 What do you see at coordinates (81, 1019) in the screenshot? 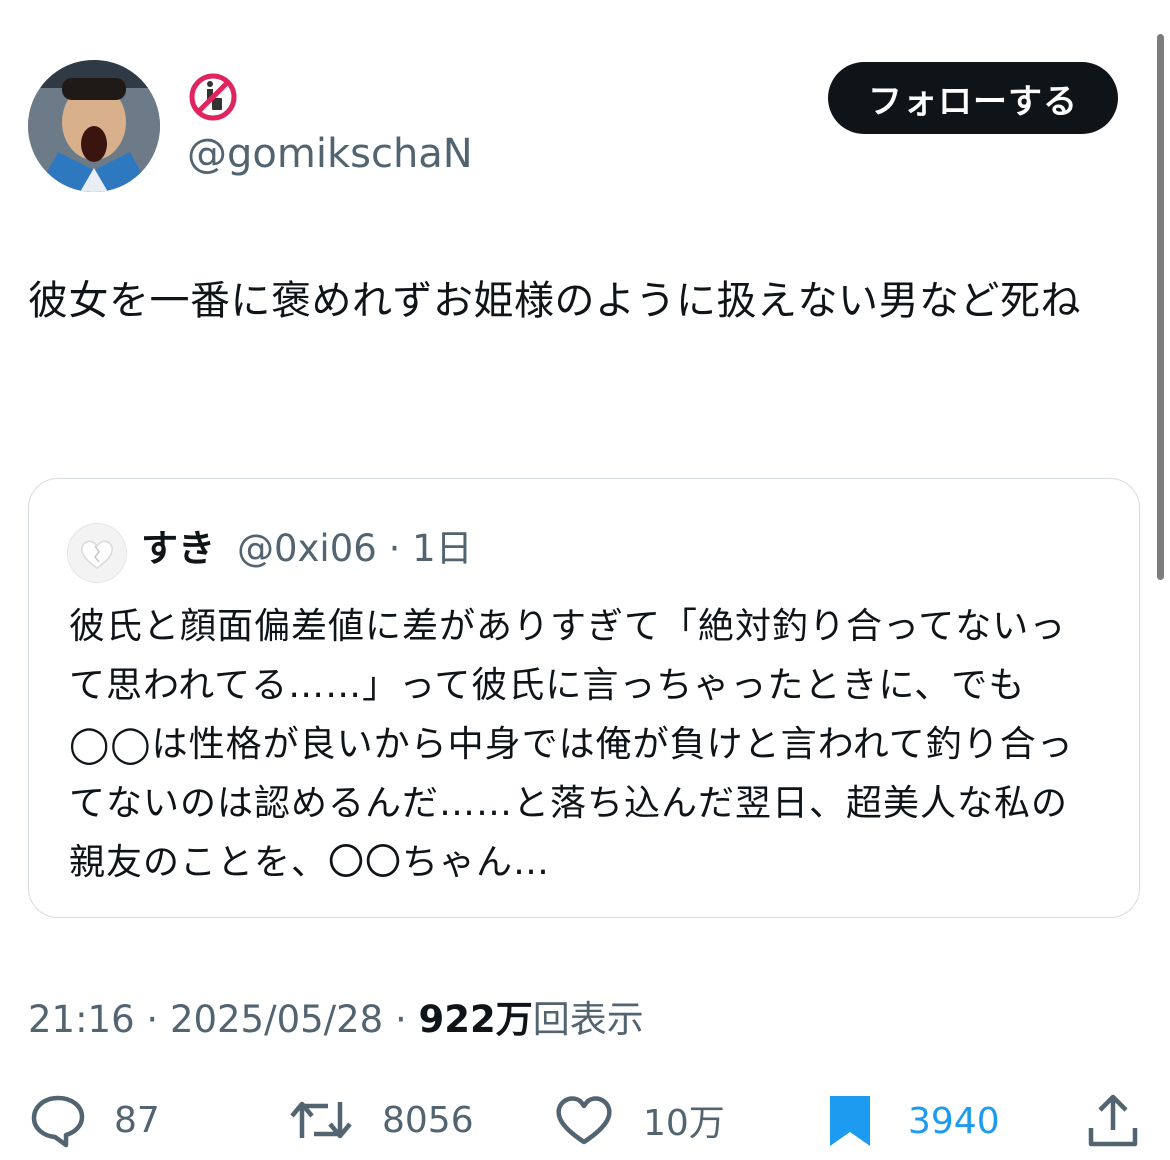
I see `tweet-time: 21:16` at bounding box center [81, 1019].